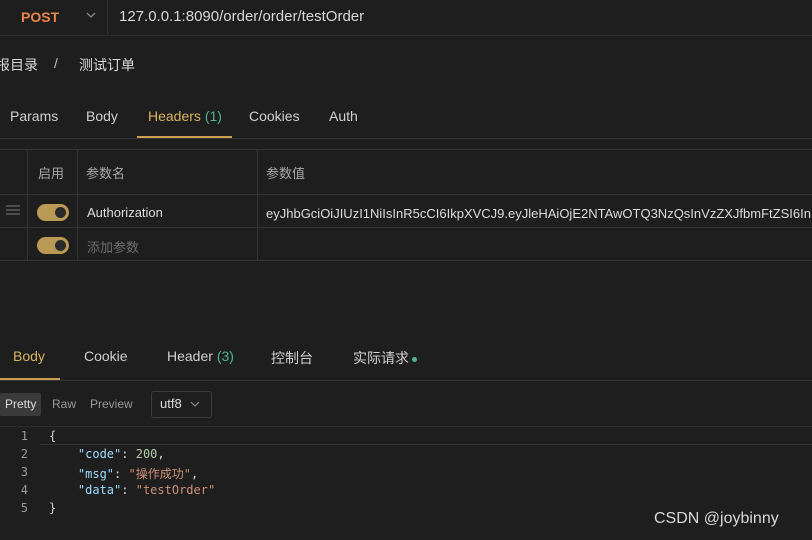 This screenshot has width=812, height=540. What do you see at coordinates (381, 358) in the screenshot?
I see `response-tab-actual-request-label: 实际请求` at bounding box center [381, 358].